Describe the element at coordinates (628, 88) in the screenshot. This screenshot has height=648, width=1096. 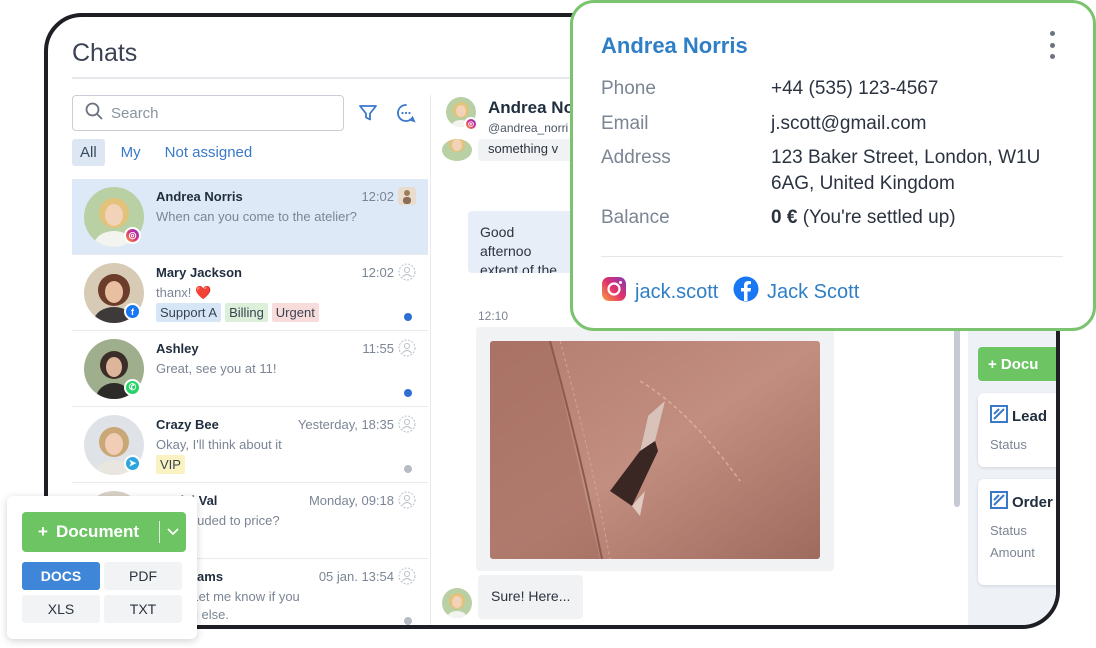
I see `phone-label: Phone` at that location.